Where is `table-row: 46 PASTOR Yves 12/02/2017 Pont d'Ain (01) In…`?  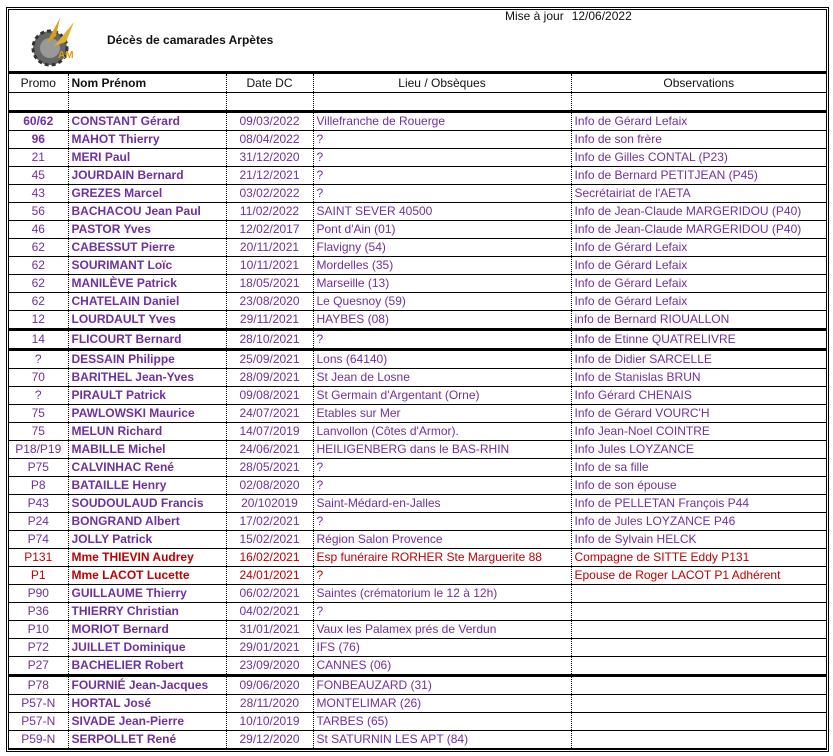
table-row: 46 PASTOR Yves 12/02/2017 Pont d'Ain (01) In… is located at coordinates (417, 229).